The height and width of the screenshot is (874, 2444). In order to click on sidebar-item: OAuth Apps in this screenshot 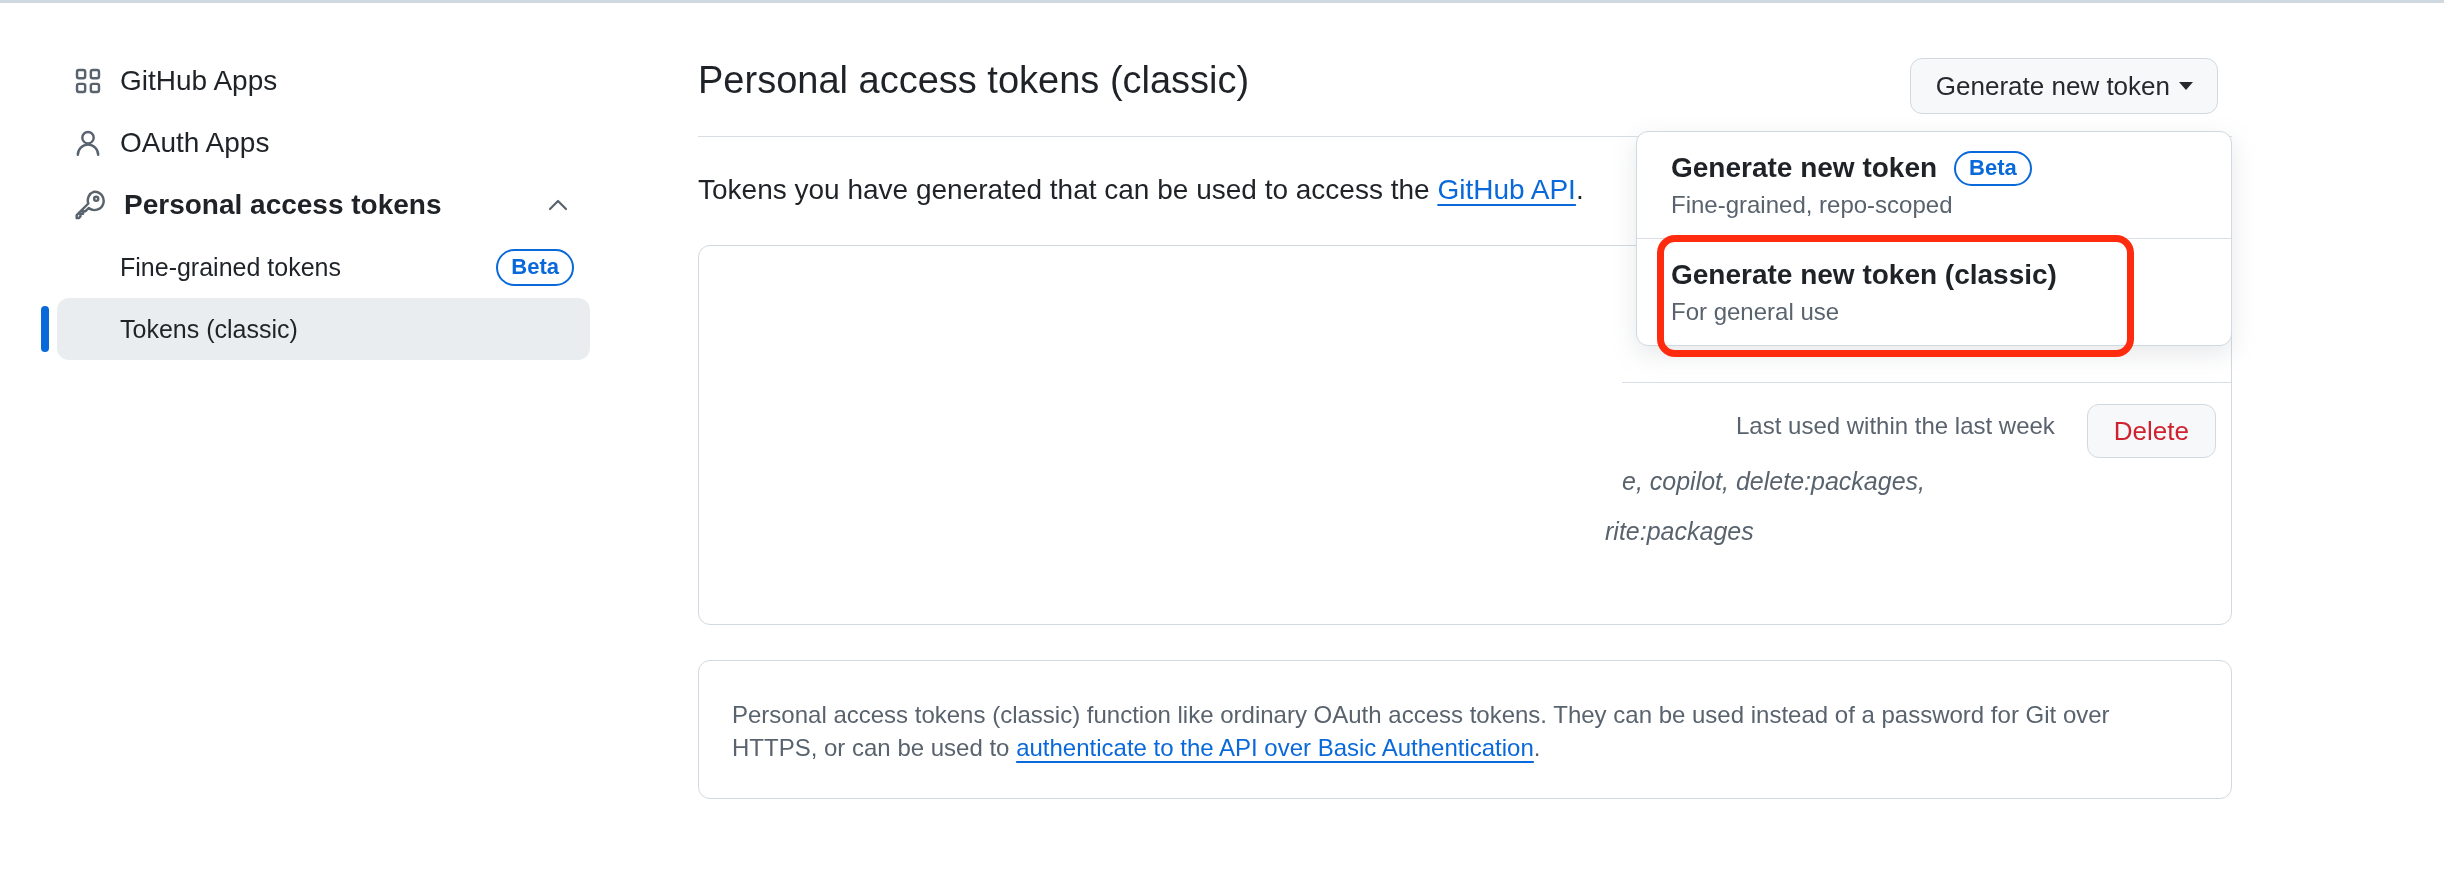, I will do `click(323, 143)`.